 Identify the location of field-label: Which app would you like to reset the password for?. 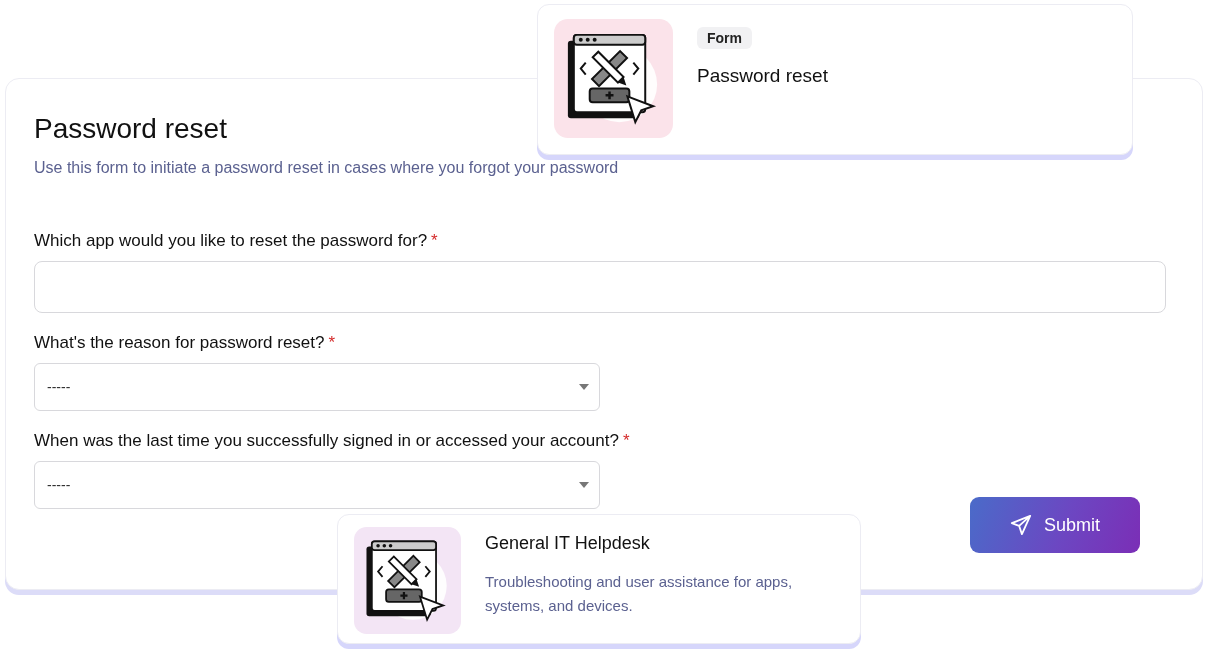
(231, 240).